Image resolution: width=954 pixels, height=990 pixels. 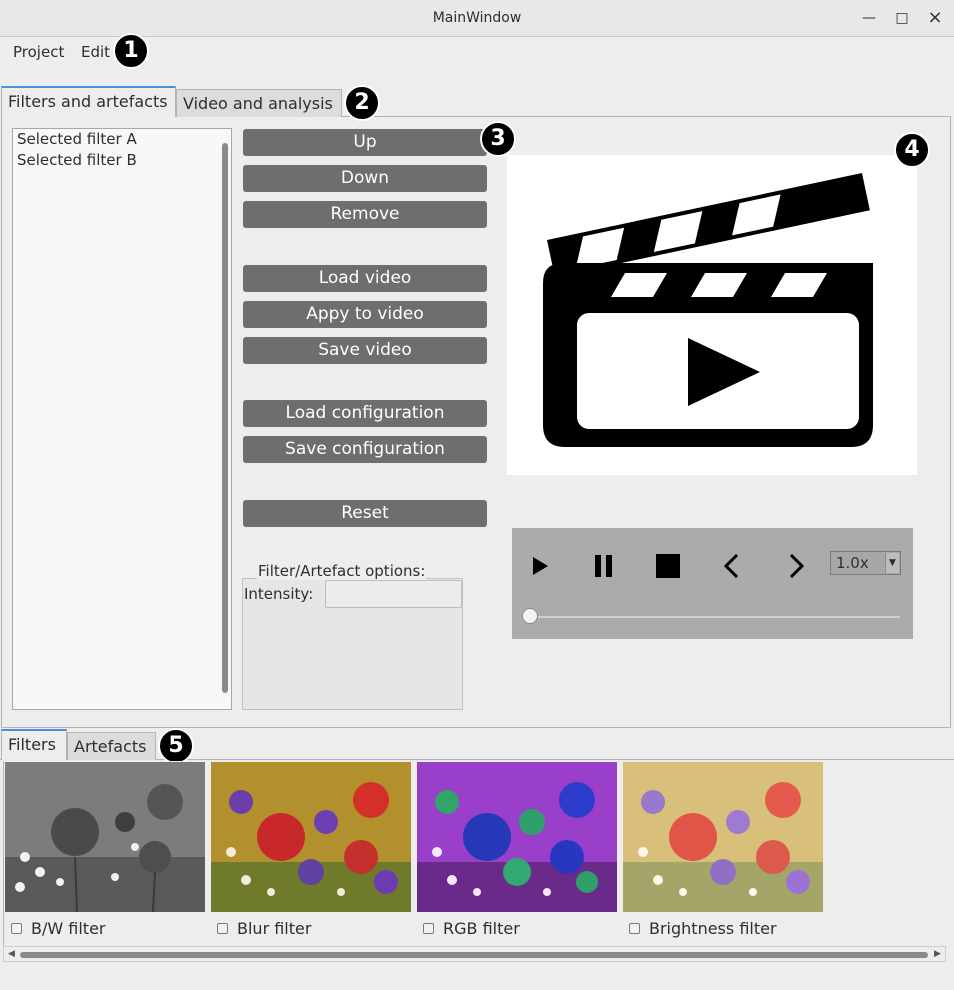 I want to click on rgb-filter-thumbnail, so click(x=517, y=837).